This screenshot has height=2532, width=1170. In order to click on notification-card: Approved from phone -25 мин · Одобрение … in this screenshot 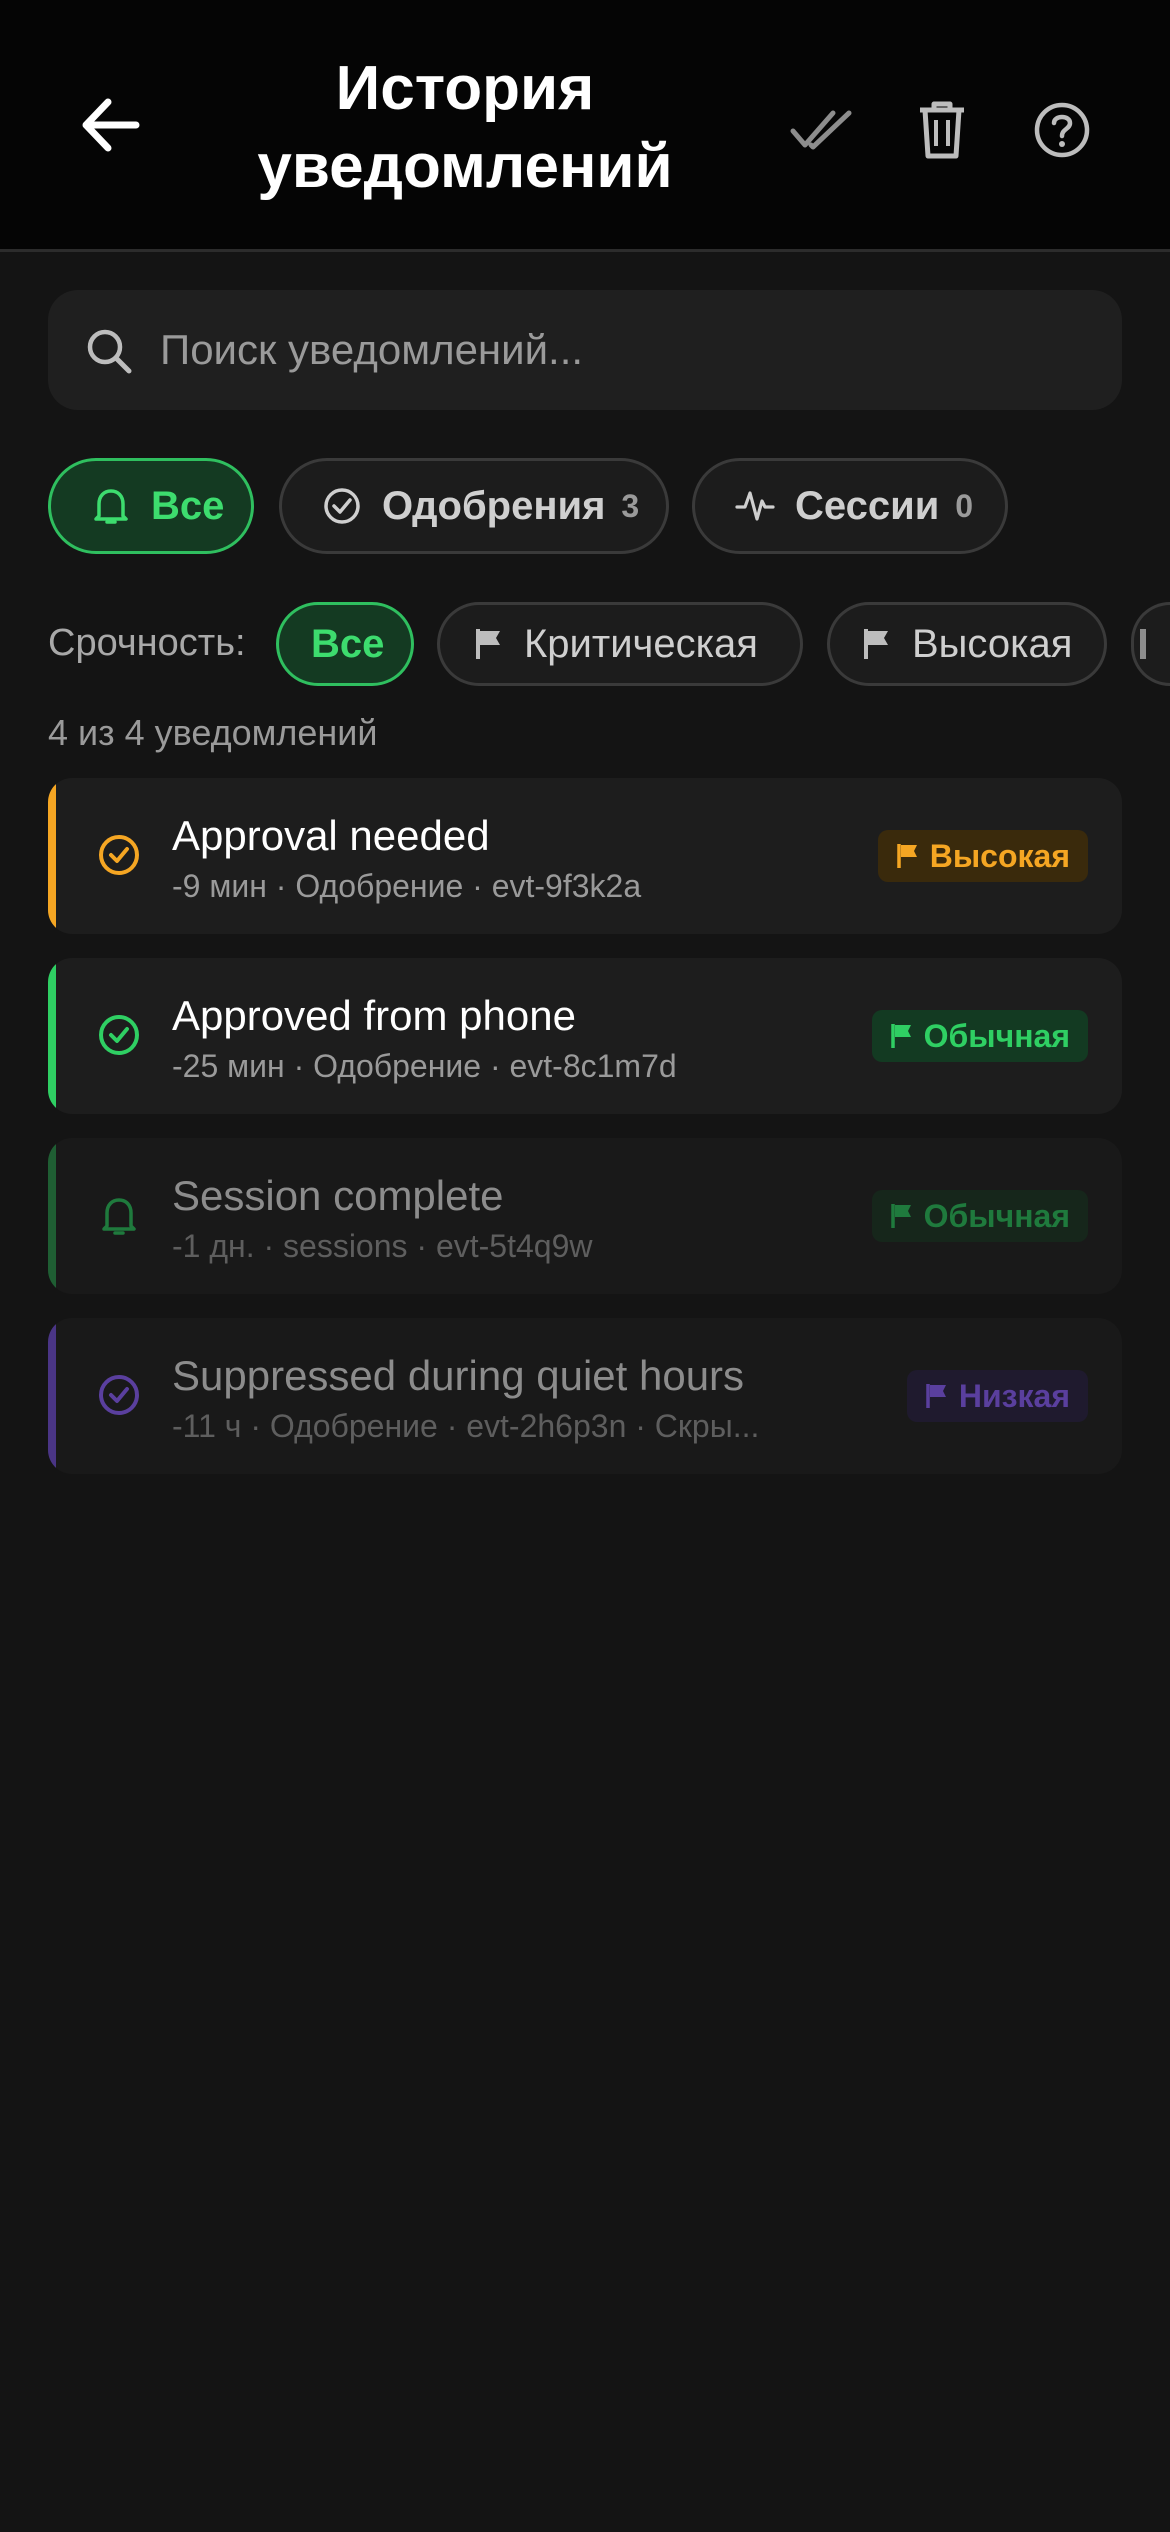, I will do `click(585, 1036)`.